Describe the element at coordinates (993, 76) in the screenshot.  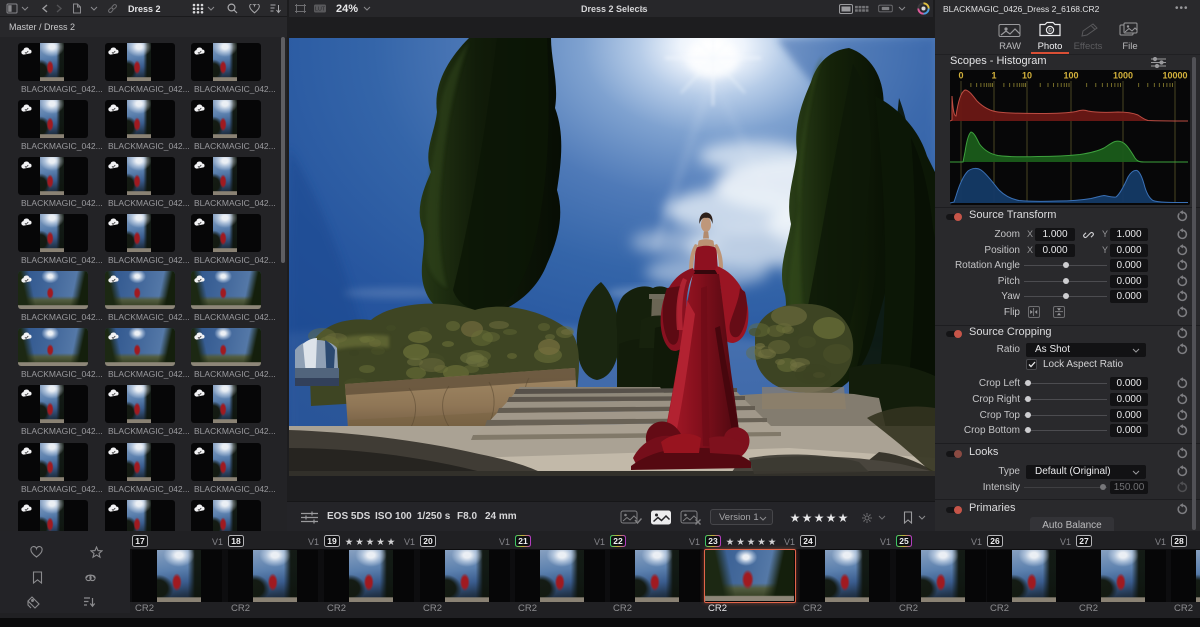
I see `svg-text: 1` at that location.